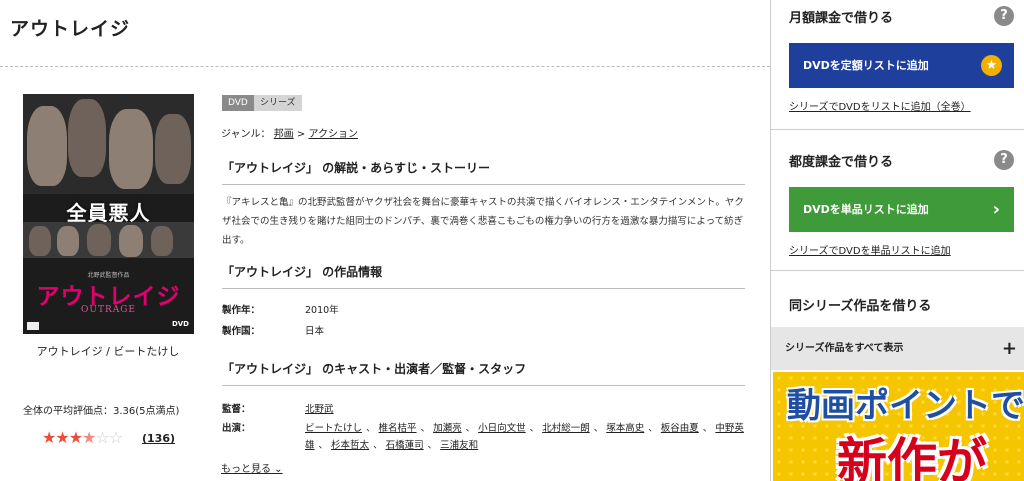 Image resolution: width=1024 pixels, height=481 pixels. I want to click on add-to-monthly-list-button: DVDを定額リストに追加 ★, so click(901, 65).